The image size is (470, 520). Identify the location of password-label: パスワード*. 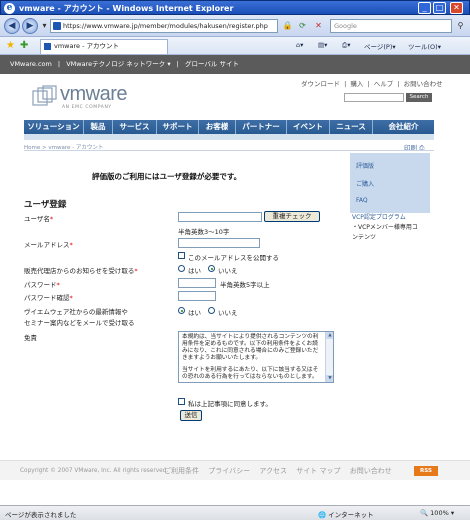
(42, 284).